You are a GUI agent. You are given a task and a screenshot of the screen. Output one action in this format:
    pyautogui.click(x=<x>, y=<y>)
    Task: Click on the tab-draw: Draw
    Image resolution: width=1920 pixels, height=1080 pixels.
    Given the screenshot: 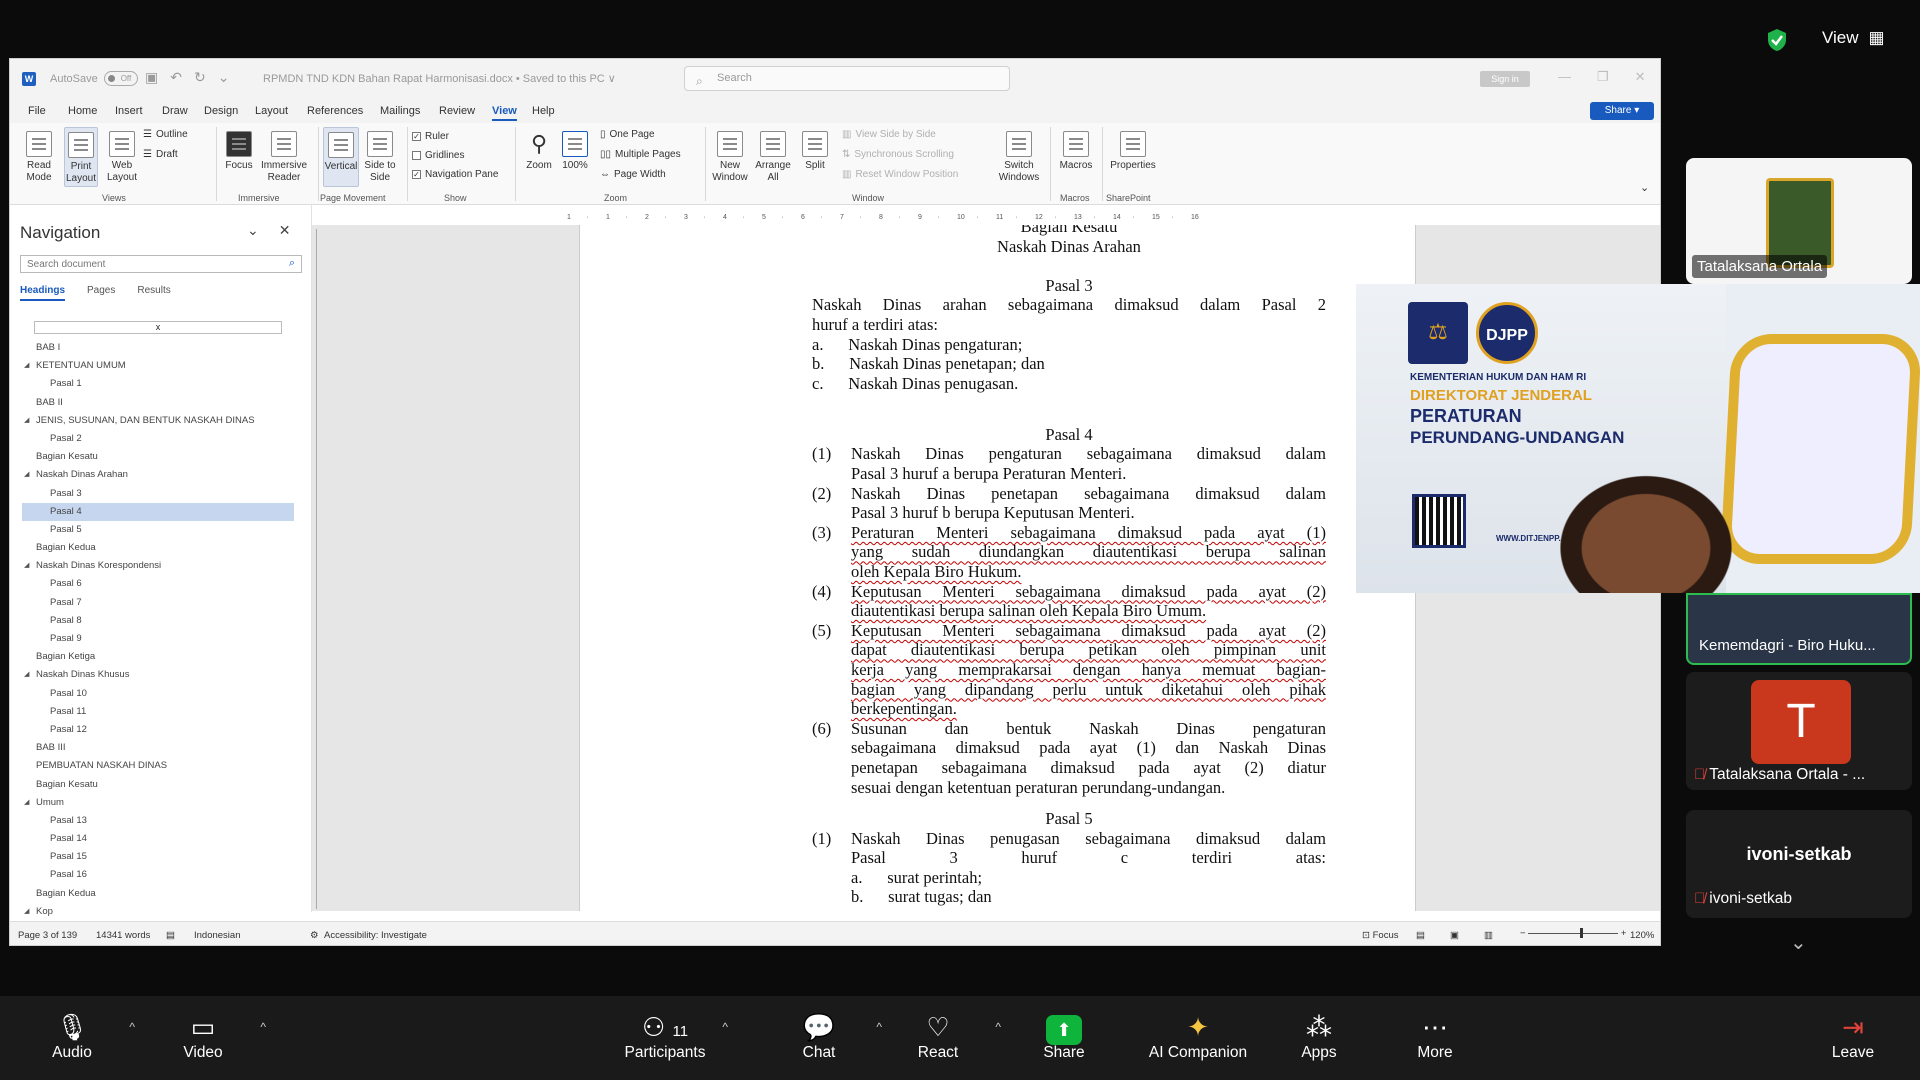 What is the action you would take?
    pyautogui.click(x=175, y=111)
    